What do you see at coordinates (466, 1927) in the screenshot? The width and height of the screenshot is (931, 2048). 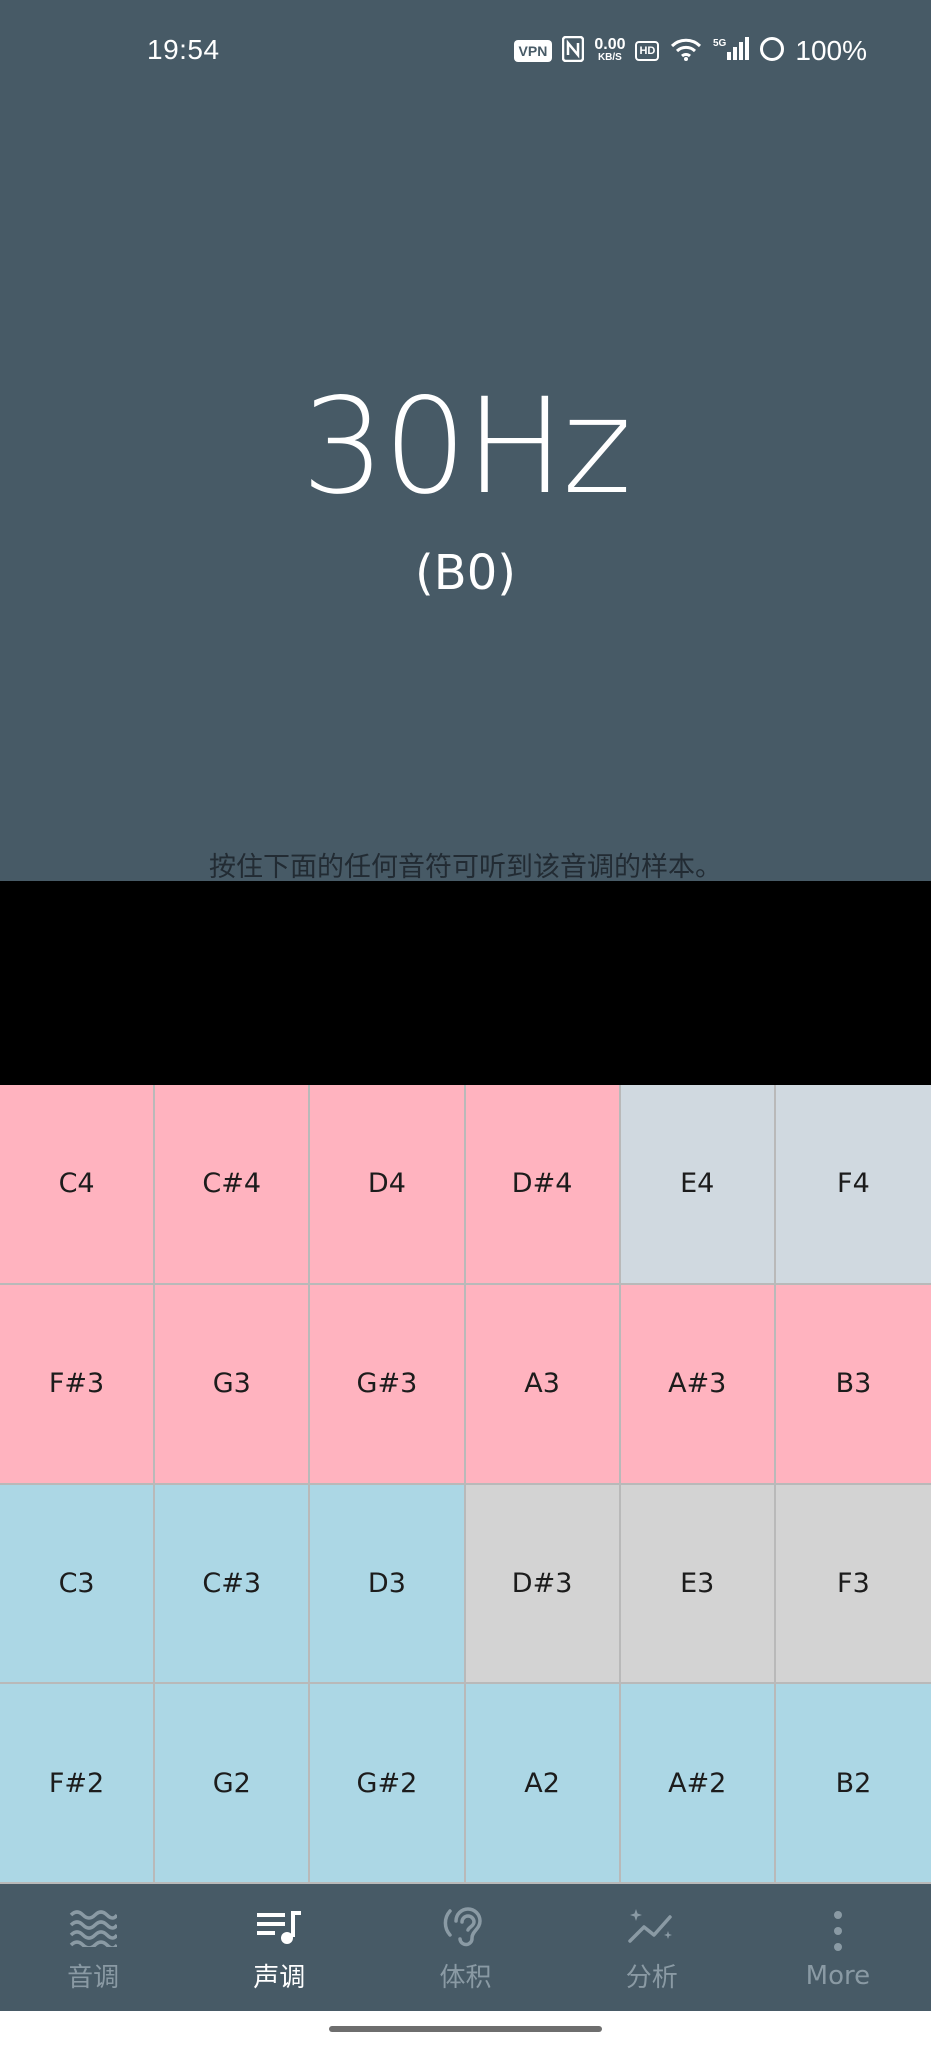 I see `ear-icon` at bounding box center [466, 1927].